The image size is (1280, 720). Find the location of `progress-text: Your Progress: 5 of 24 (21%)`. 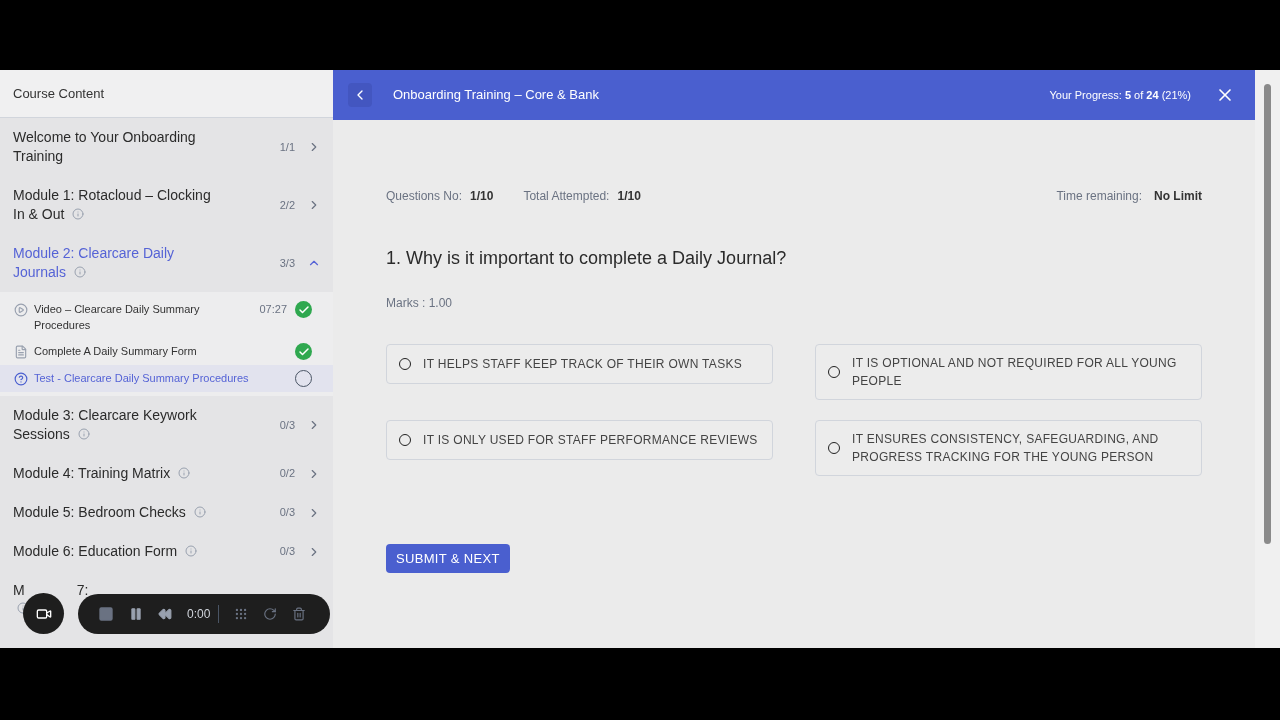

progress-text: Your Progress: 5 of 24 (21%) is located at coordinates (1120, 95).